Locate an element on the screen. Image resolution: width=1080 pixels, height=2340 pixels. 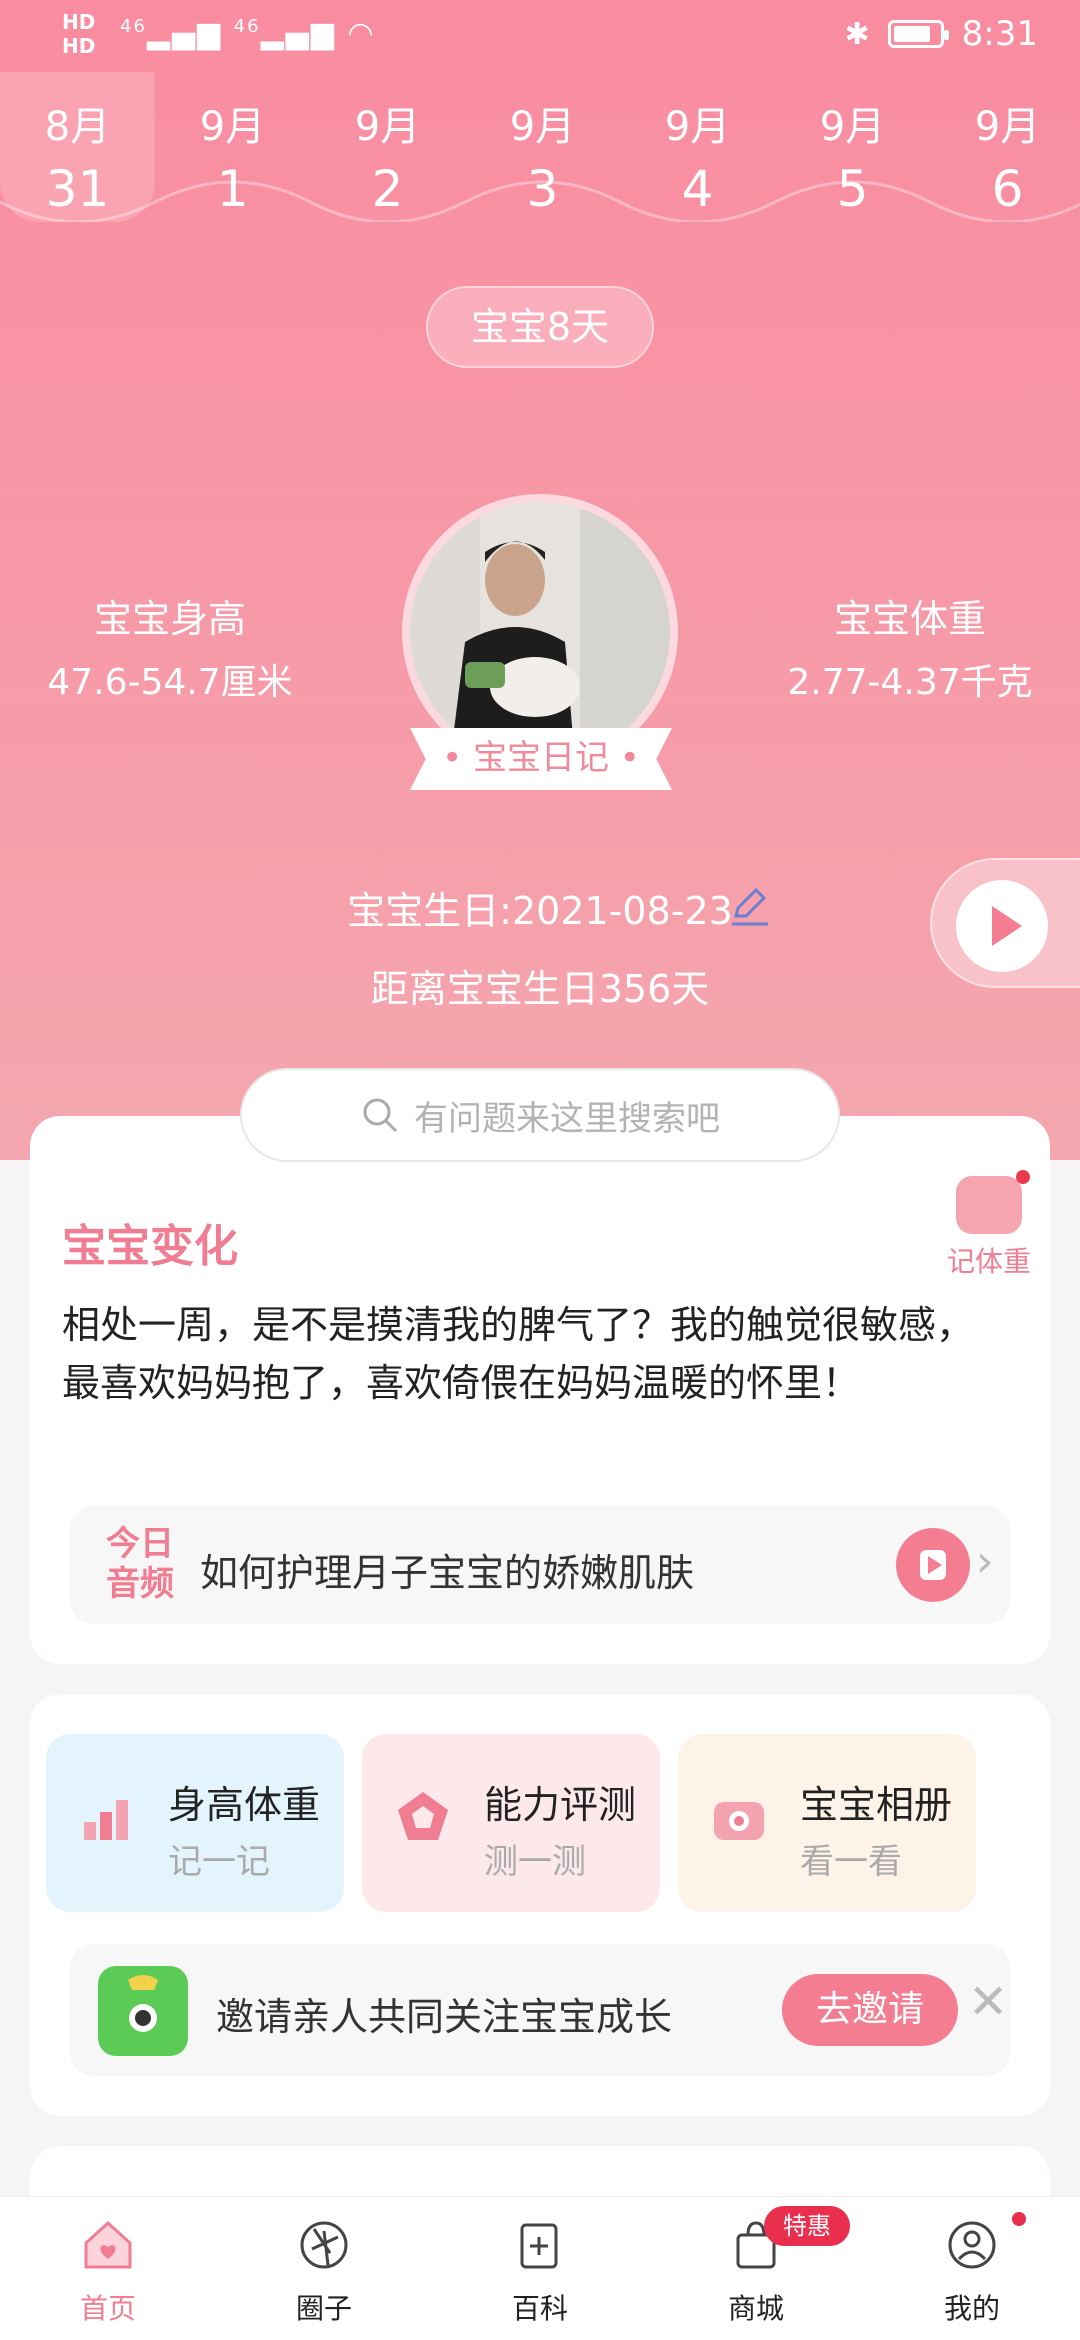
play-icon is located at coordinates (1002, 926).